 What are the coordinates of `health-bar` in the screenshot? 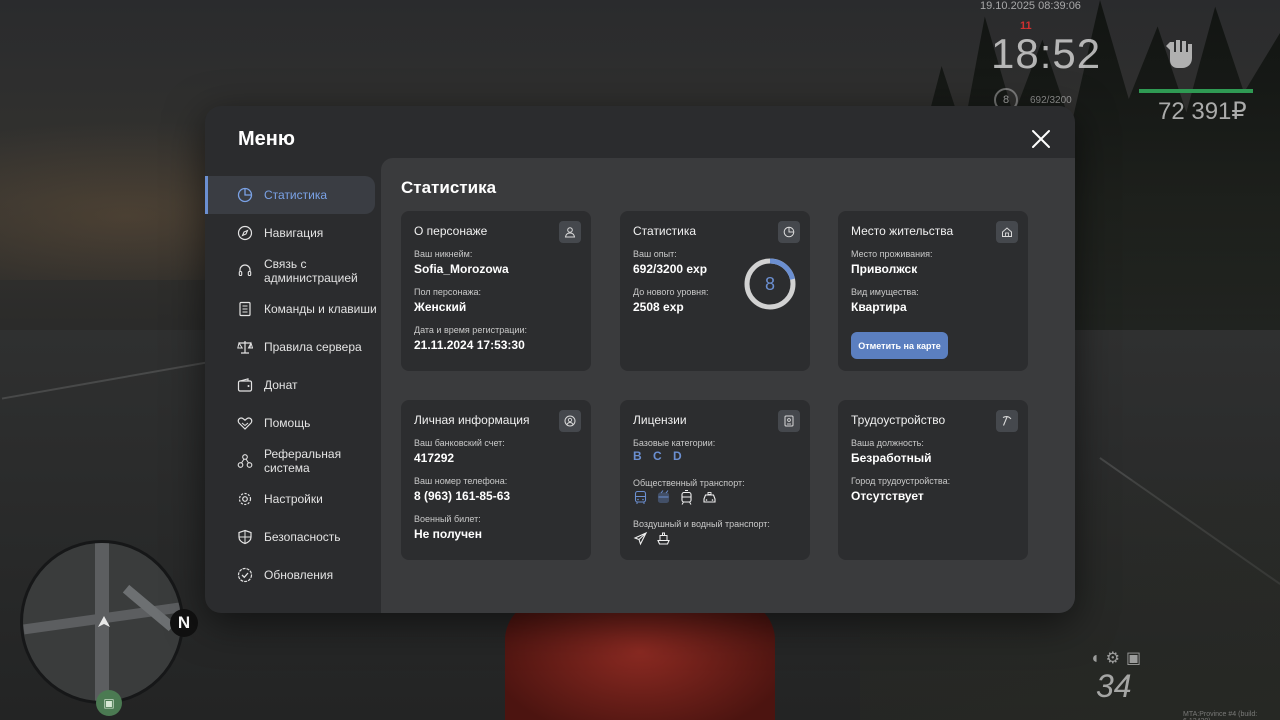 It's located at (1196, 91).